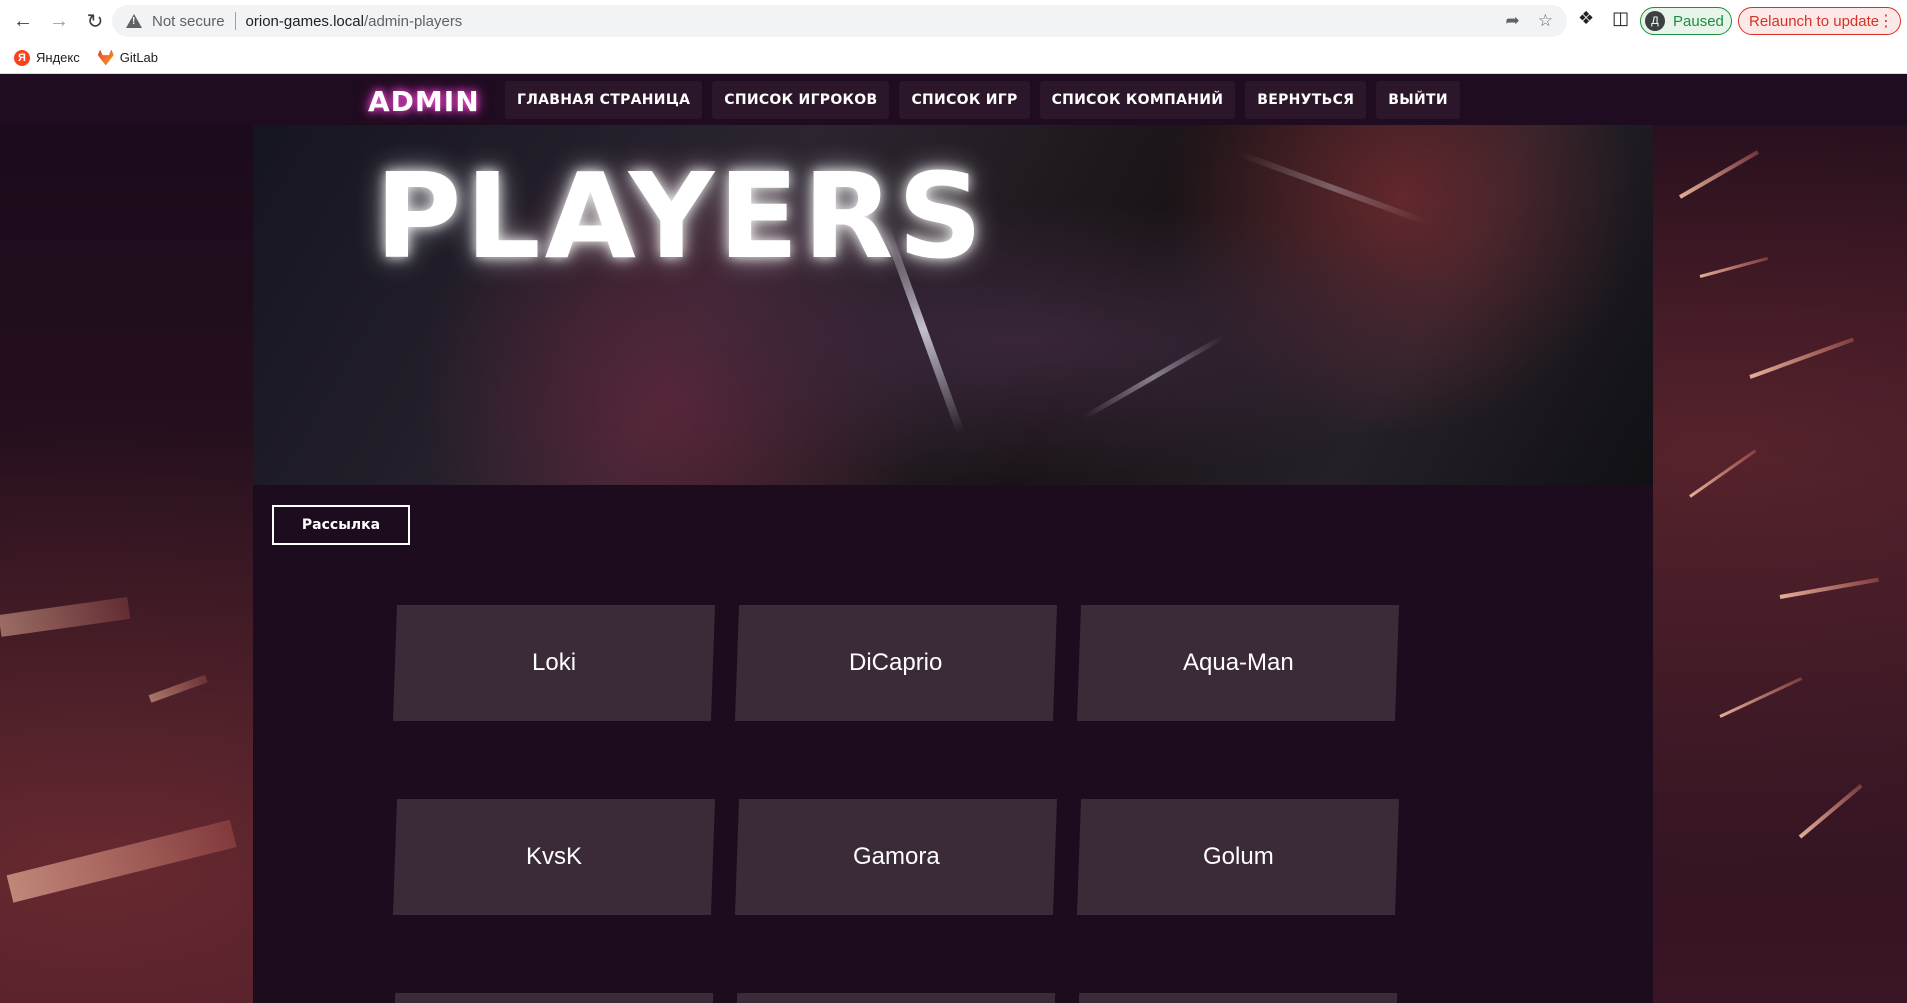  Describe the element at coordinates (1306, 100) in the screenshot. I see `menu-item-back: ВЕРНУТЬСЯ` at that location.